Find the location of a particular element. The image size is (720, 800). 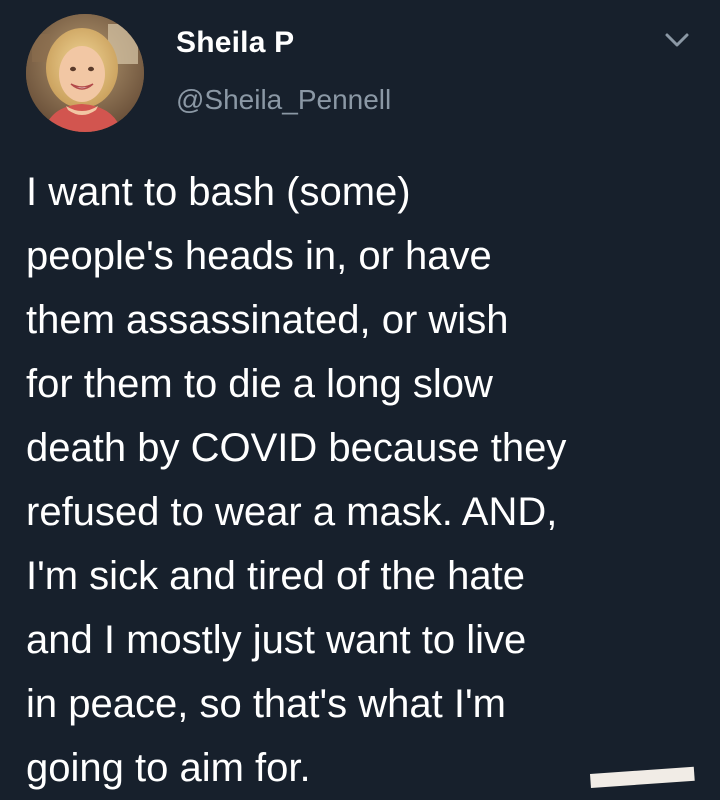

tweet-text-line: in peace, so that's what I'm is located at coordinates (266, 704).